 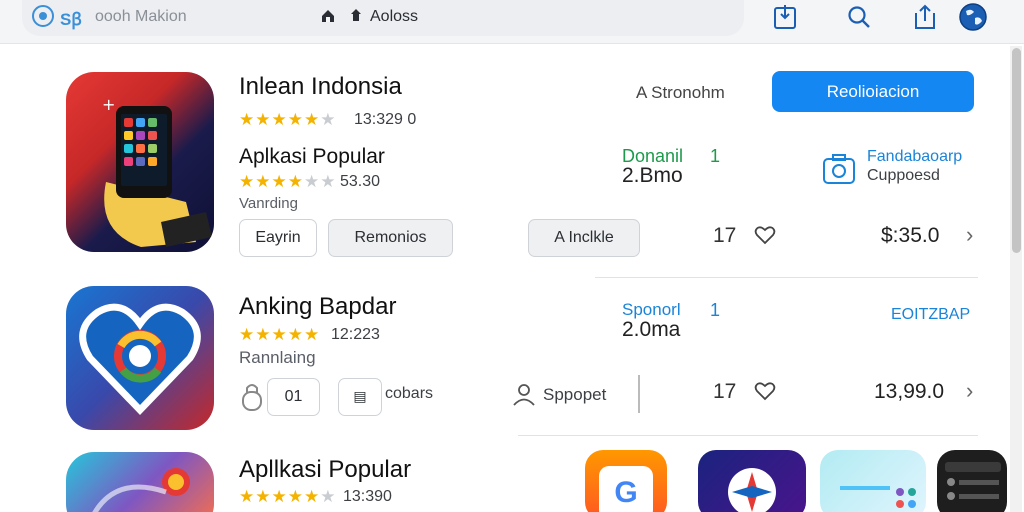 I want to click on primary-action-button: Reolioiacion, so click(x=873, y=91).